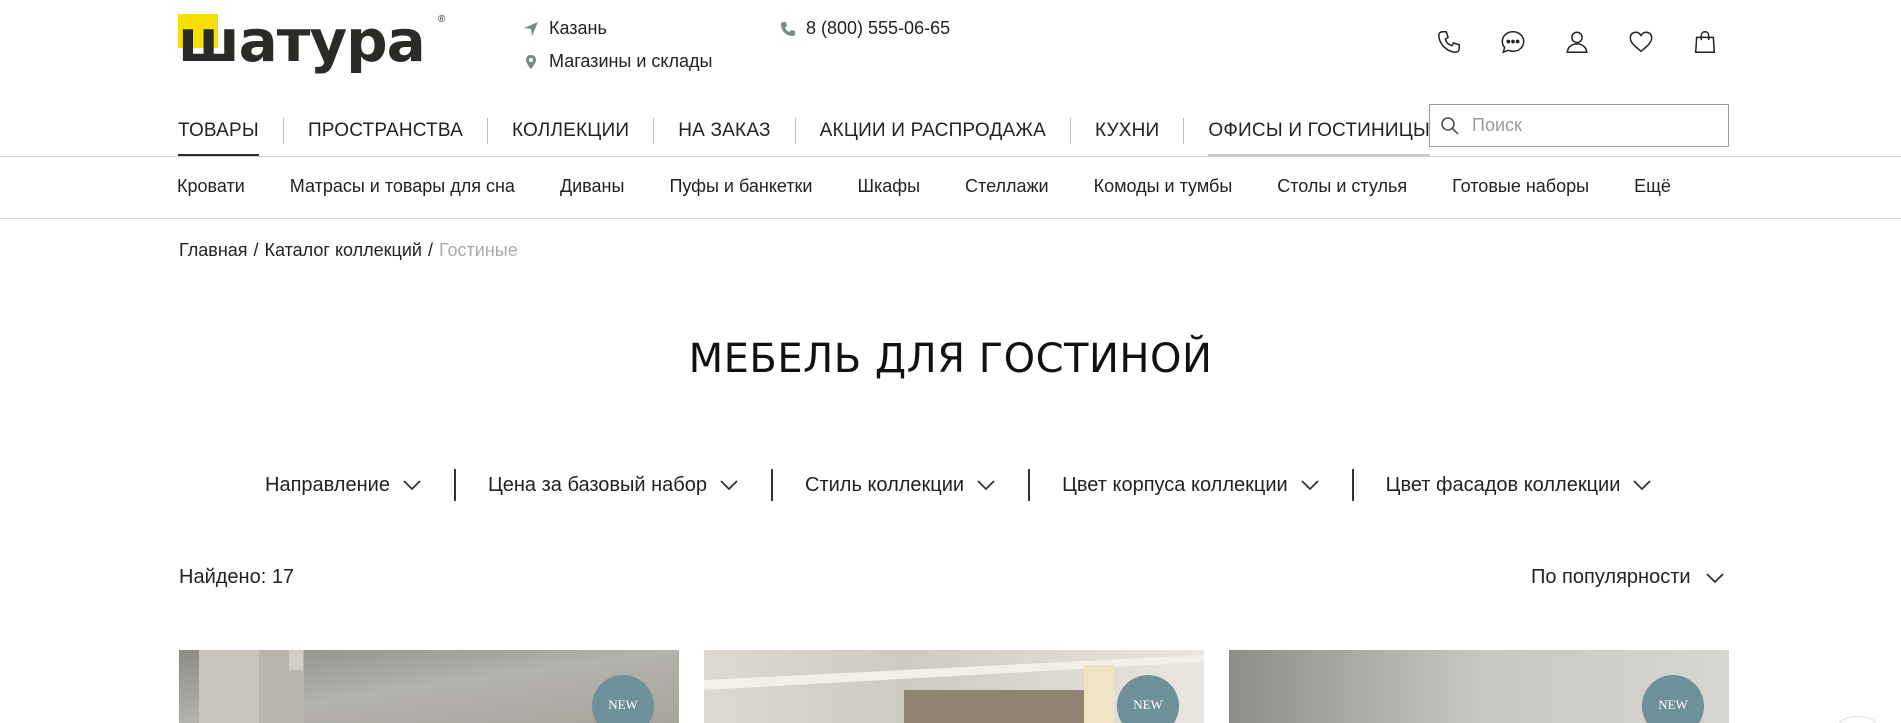 The image size is (1901, 723). I want to click on search-input, so click(1592, 125).